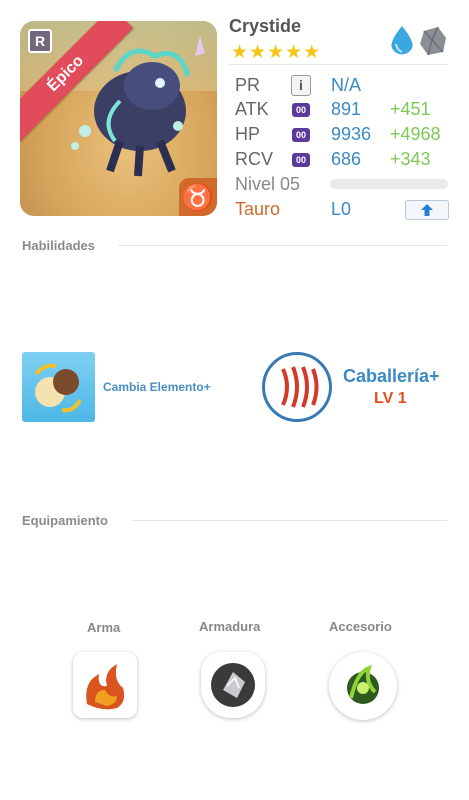 The height and width of the screenshot is (800, 469). I want to click on unit-portrait: Épico R ♉, so click(118, 118).